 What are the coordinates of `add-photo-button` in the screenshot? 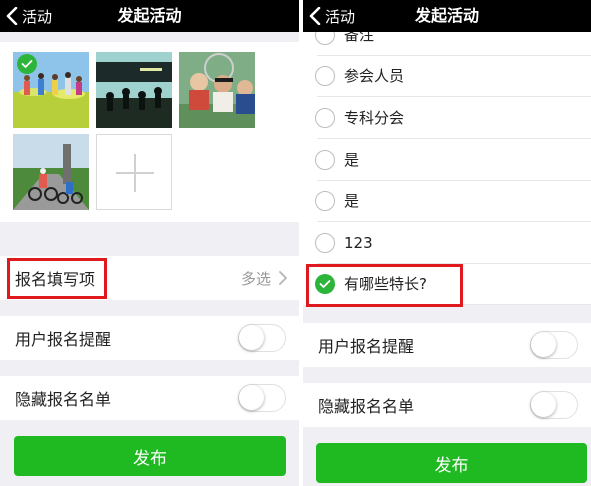 It's located at (134, 172).